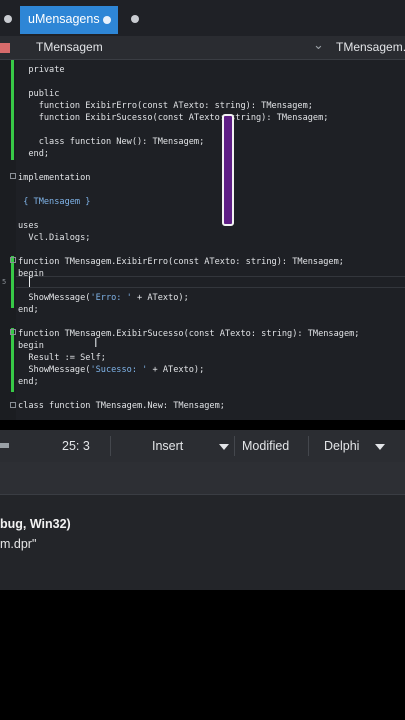 Image resolution: width=405 pixels, height=720 pixels. What do you see at coordinates (202, 446) in the screenshot?
I see `status-bar: 25: 3 Insert Modified Delphi` at bounding box center [202, 446].